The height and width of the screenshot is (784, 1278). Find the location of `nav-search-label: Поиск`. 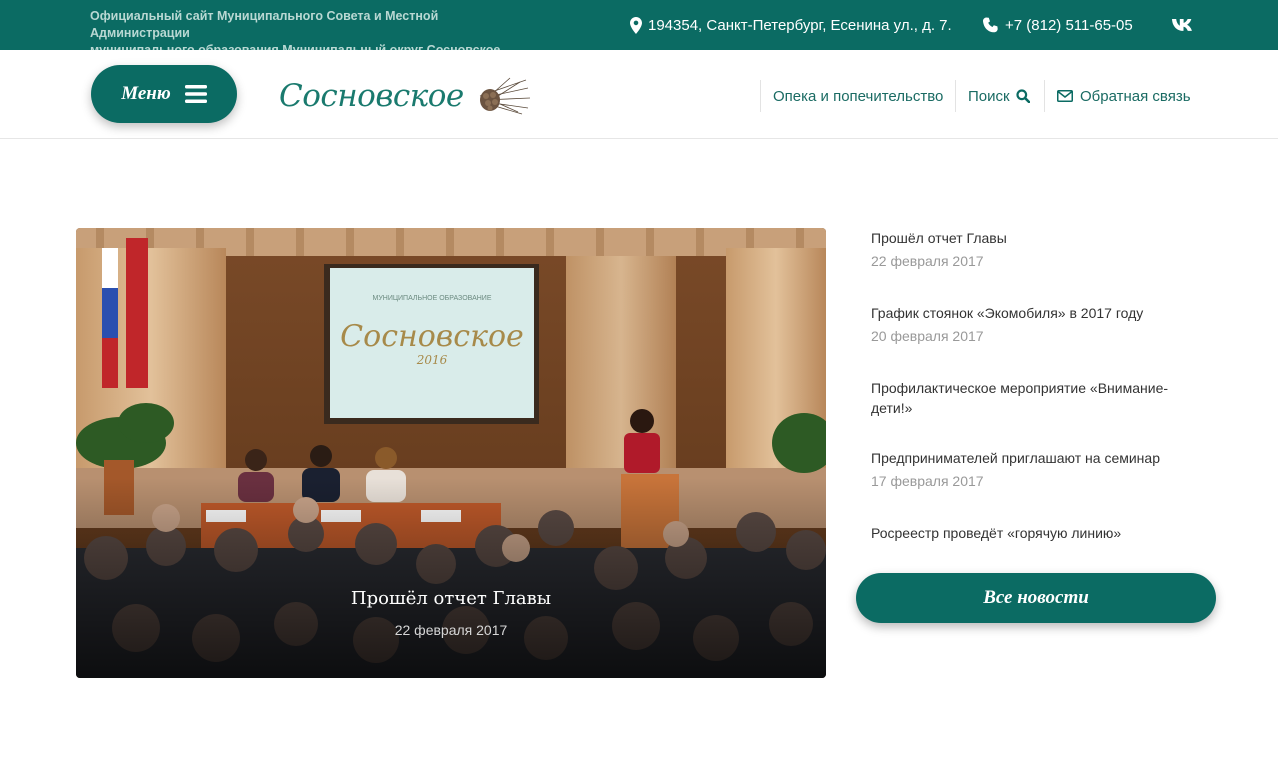

nav-search-label: Поиск is located at coordinates (989, 96).